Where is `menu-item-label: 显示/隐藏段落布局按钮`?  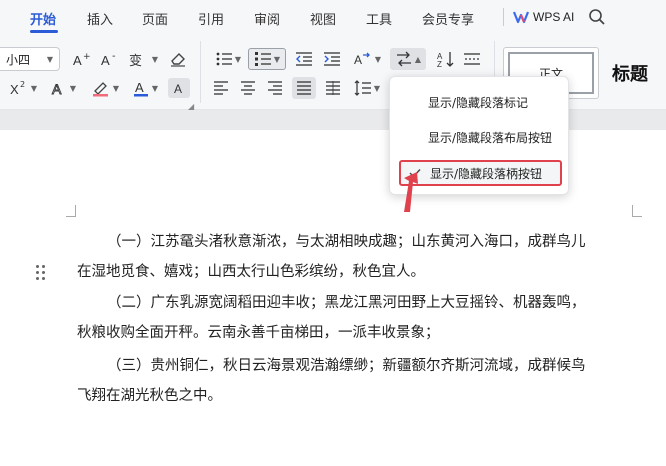 menu-item-label: 显示/隐藏段落布局按钮 is located at coordinates (490, 137).